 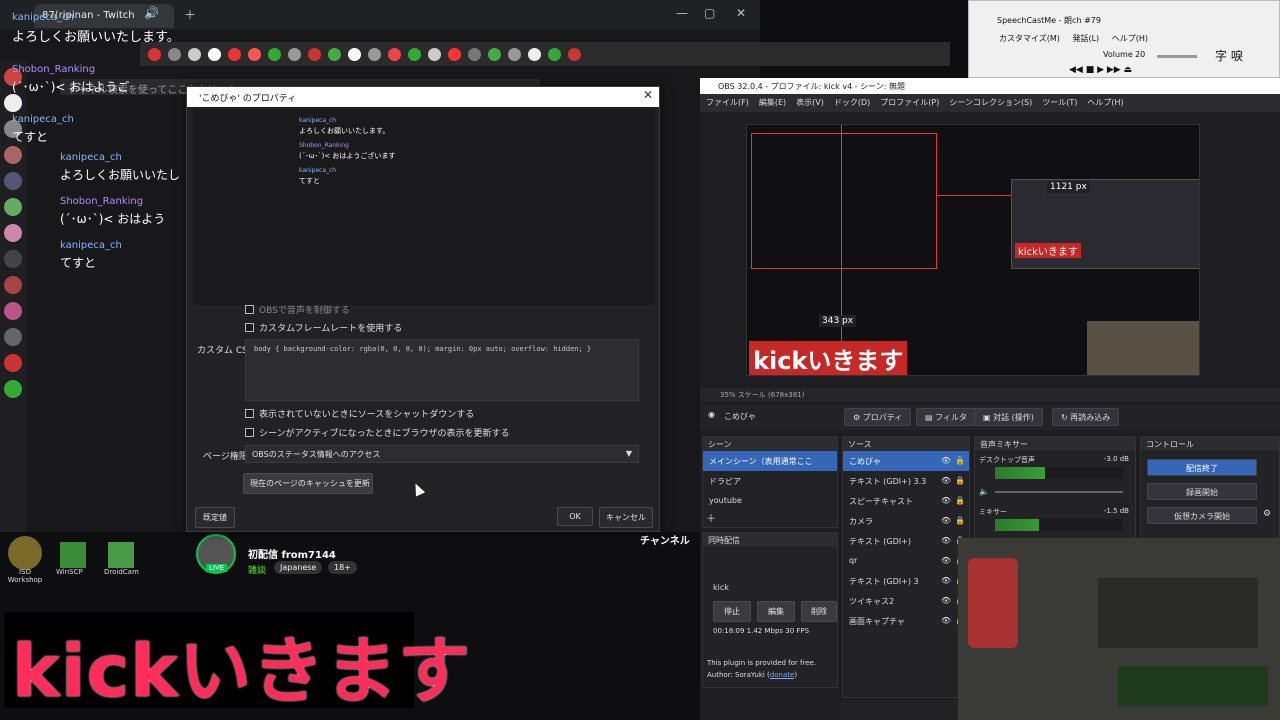 What do you see at coordinates (852, 103) in the screenshot?
I see `menu-dock: ドック(D)` at bounding box center [852, 103].